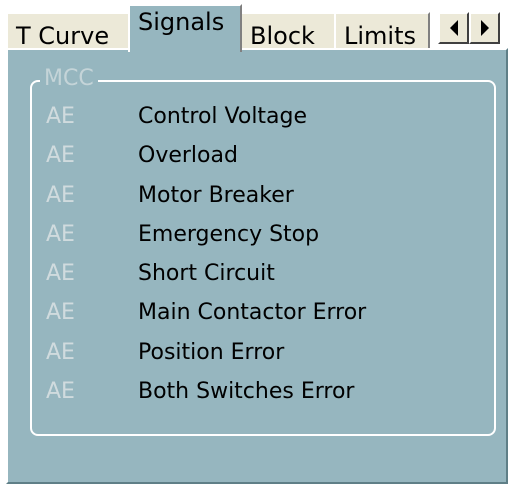 This screenshot has height=488, width=514. I want to click on arrow-right-icon, so click(484, 28).